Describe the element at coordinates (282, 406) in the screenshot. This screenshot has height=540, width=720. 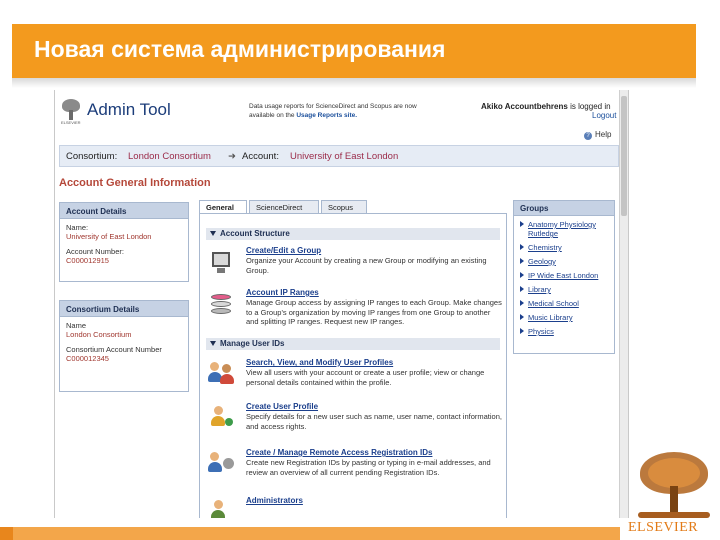
I see `create-user-profile-link: Create User Profile` at that location.